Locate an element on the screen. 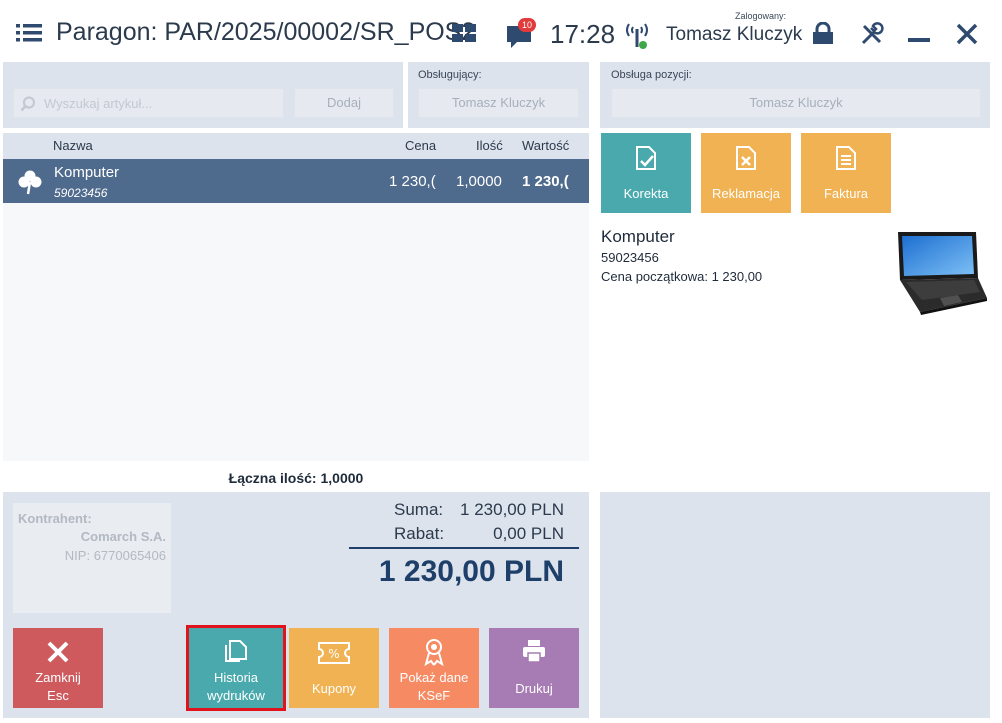 This screenshot has height=723, width=1002. print-history-button: Historia wydruków is located at coordinates (236, 668).